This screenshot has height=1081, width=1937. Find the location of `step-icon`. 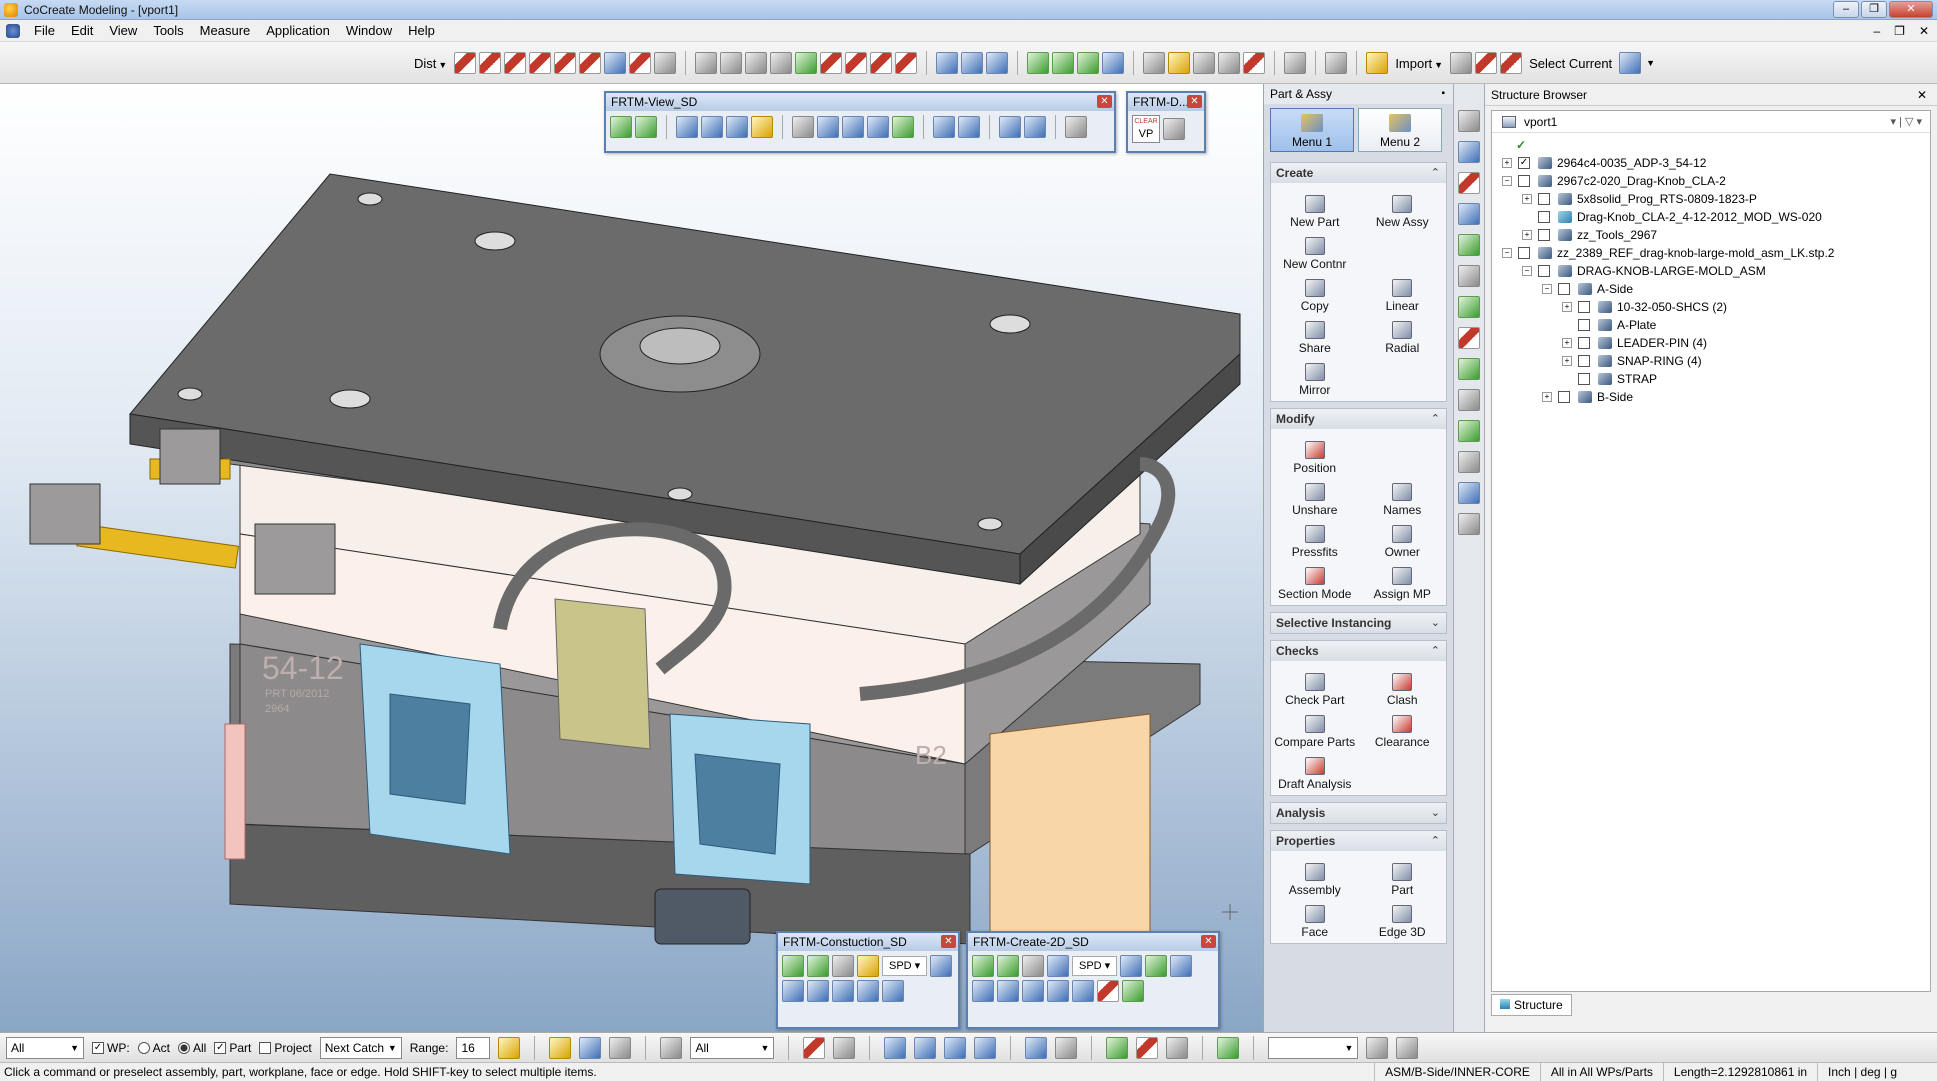

step-icon is located at coordinates (1461, 63).